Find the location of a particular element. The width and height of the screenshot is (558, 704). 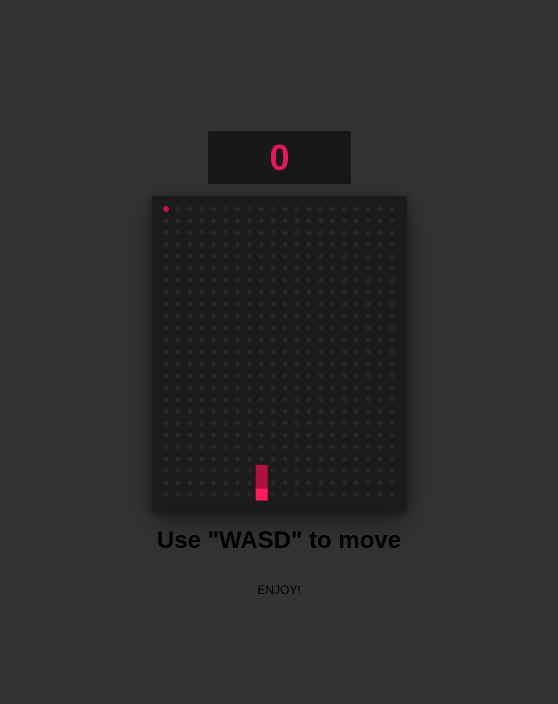

snake-body-segment is located at coordinates (261, 483).